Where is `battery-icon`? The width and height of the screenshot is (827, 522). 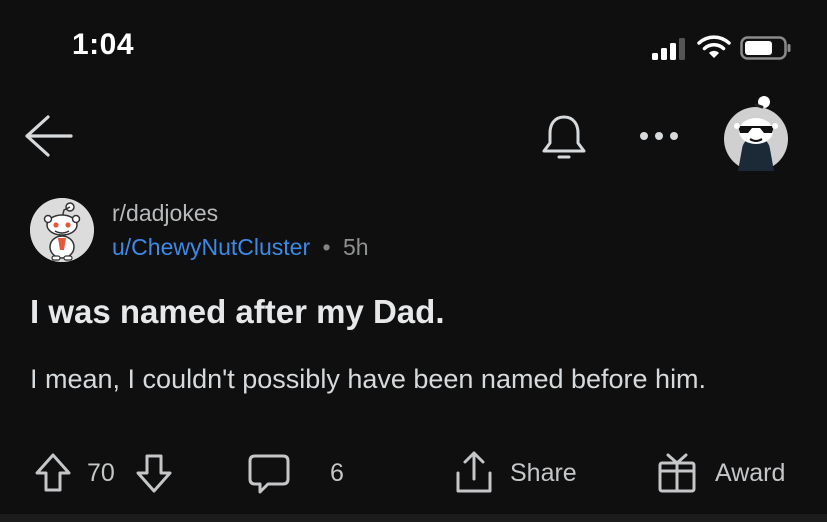
battery-icon is located at coordinates (765, 48).